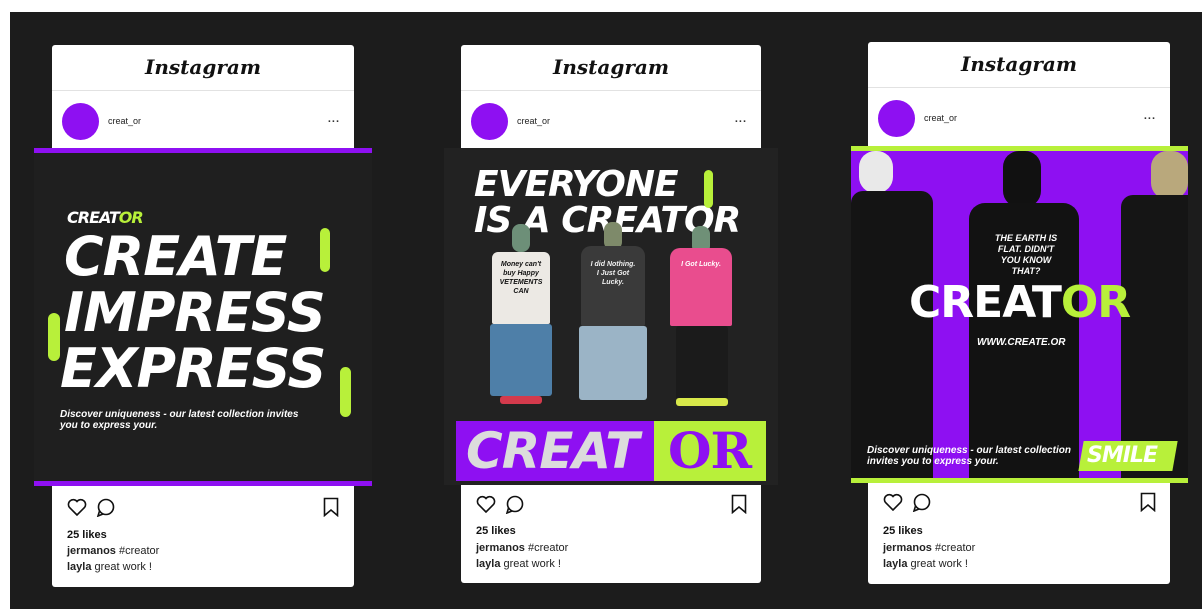 The height and width of the screenshot is (609, 1202). Describe the element at coordinates (985, 302) in the screenshot. I see `logo-part-a: CREAT` at that location.